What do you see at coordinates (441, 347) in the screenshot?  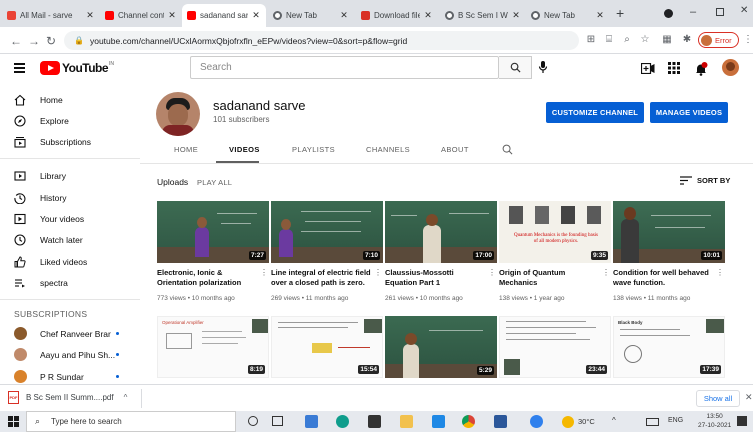 I see `video-thumbnail: 5:29` at bounding box center [441, 347].